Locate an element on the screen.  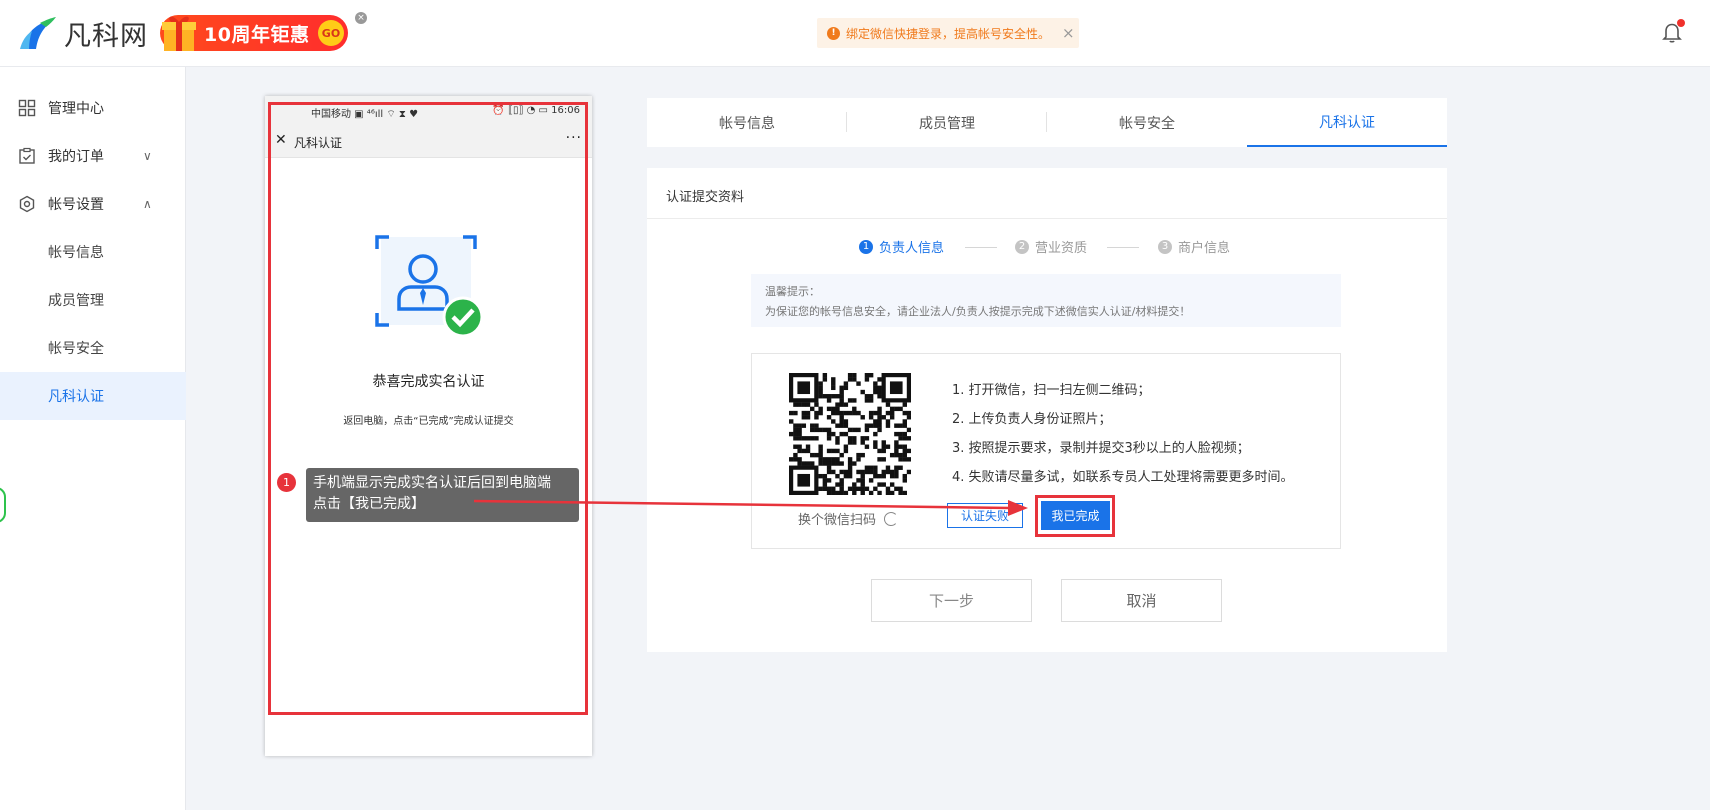
card-header: 认证提交资料 is located at coordinates (1047, 193).